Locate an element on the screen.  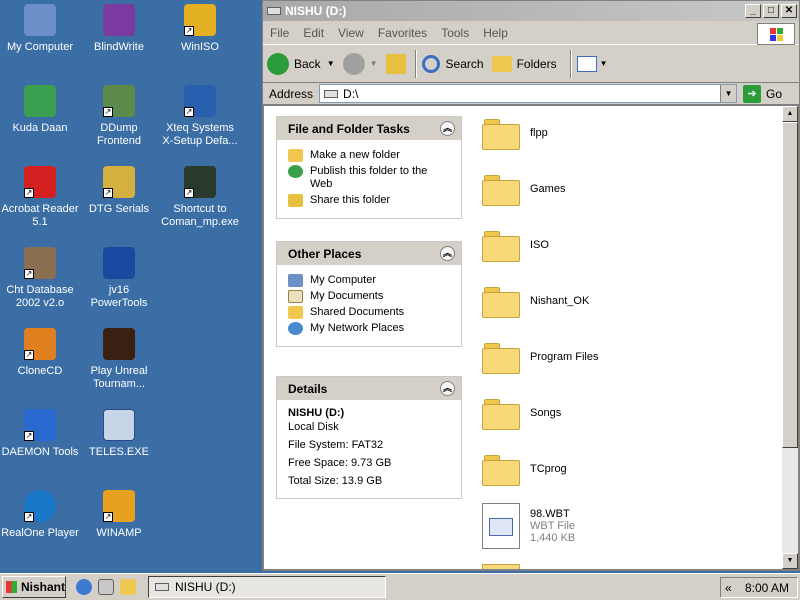
desktop-icon-clonecd: ↗ CloneCD is located at coordinates (40, 353).